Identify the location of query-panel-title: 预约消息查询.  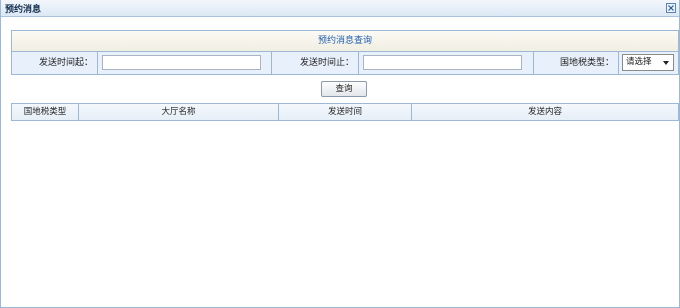
(345, 41).